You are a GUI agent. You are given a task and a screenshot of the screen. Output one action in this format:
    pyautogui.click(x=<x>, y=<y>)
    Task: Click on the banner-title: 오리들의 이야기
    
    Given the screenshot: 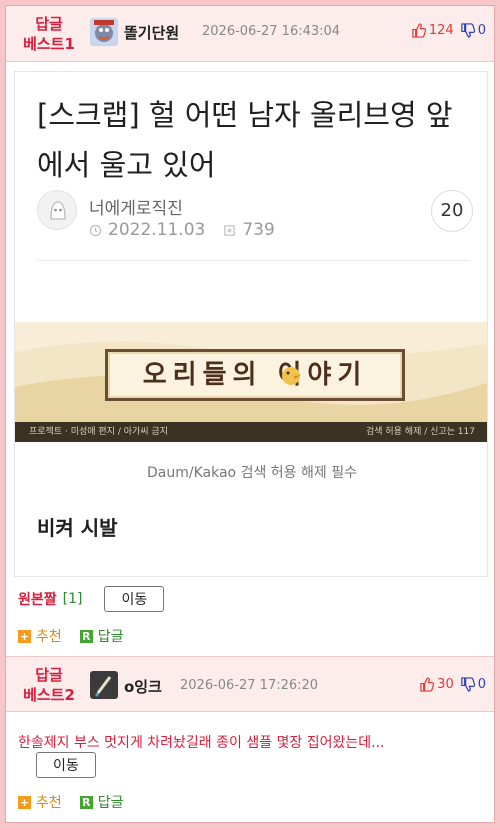 What is the action you would take?
    pyautogui.click(x=255, y=375)
    